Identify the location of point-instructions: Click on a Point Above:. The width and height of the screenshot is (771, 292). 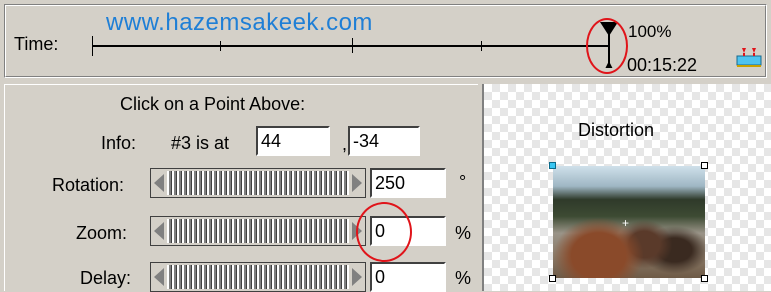
(213, 104).